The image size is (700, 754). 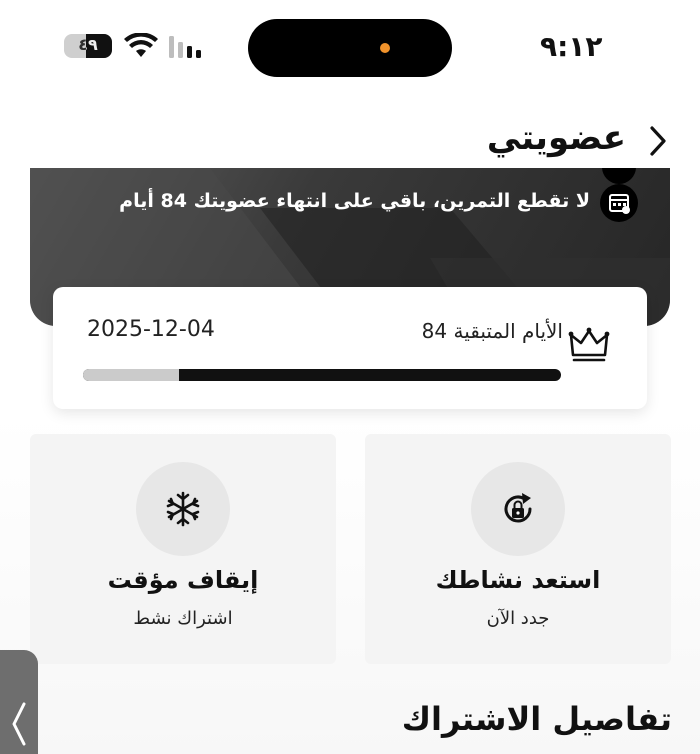 I want to click on remaining-days-card: الأيام المتبقية 84 2025-12-04, so click(x=350, y=348).